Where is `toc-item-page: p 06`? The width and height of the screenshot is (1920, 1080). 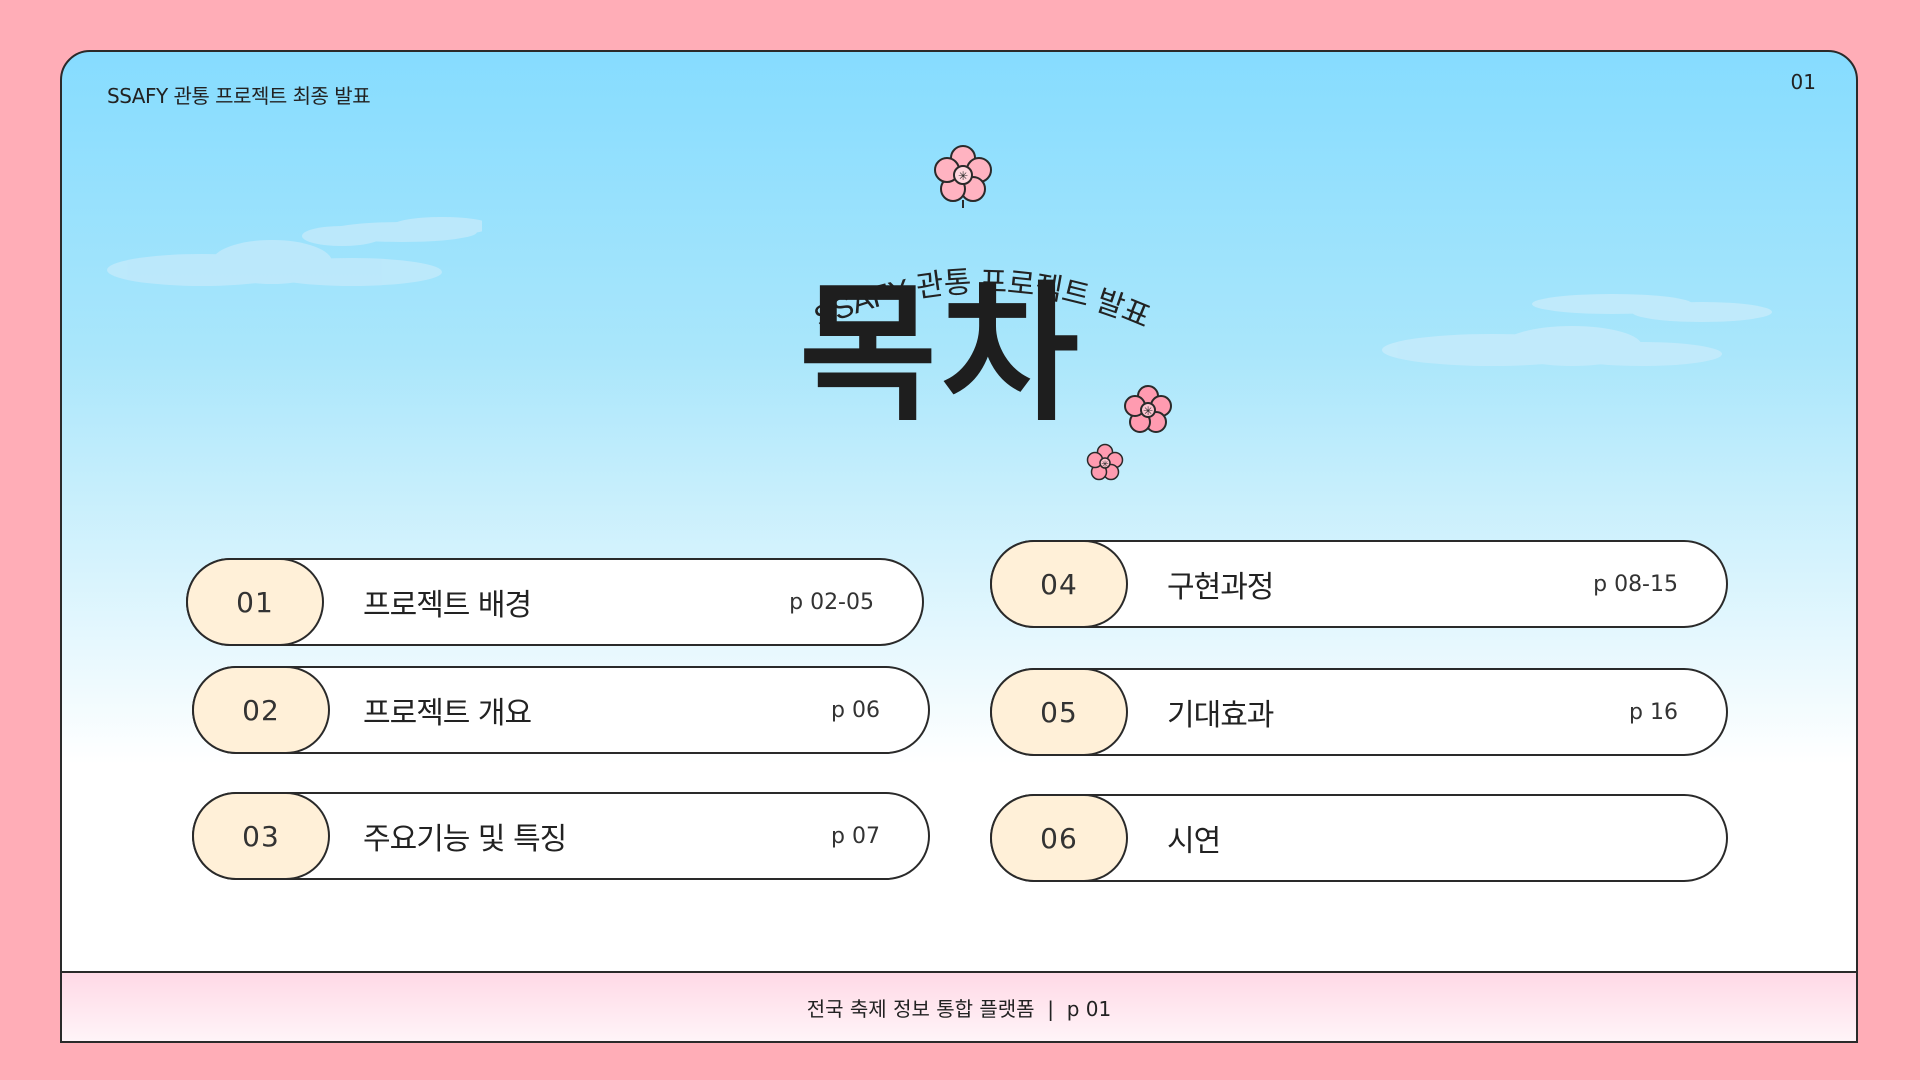
toc-item-page: p 06 is located at coordinates (855, 710).